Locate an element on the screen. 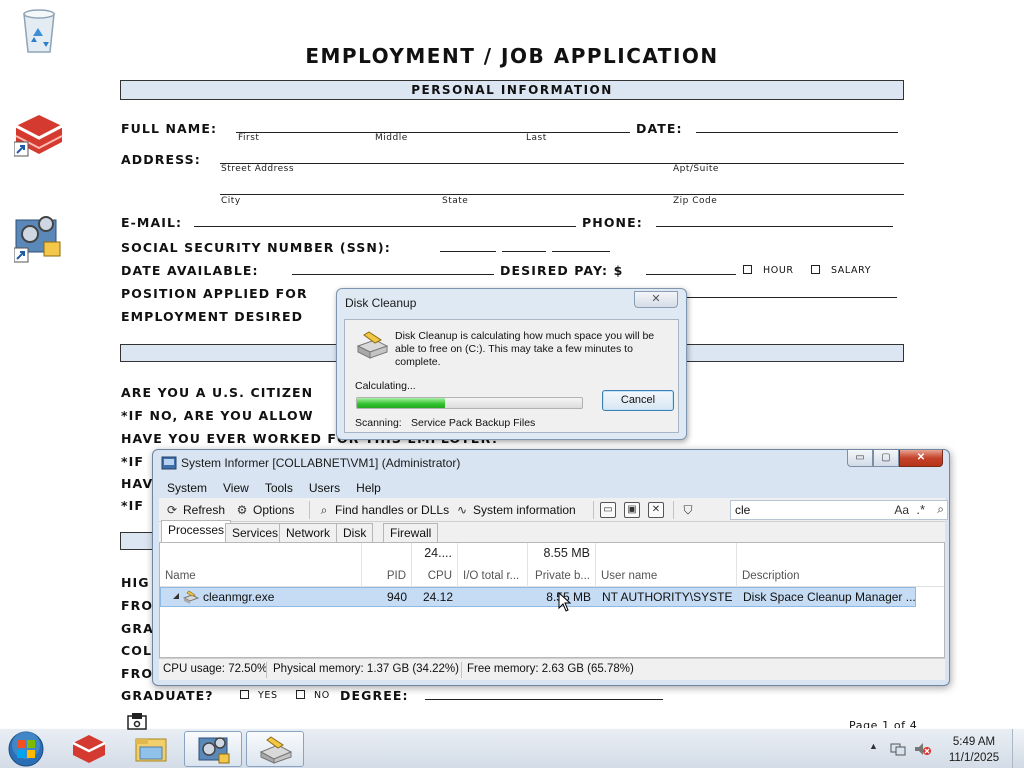 This screenshot has height=768, width=1024. date-available-line is located at coordinates (393, 268).